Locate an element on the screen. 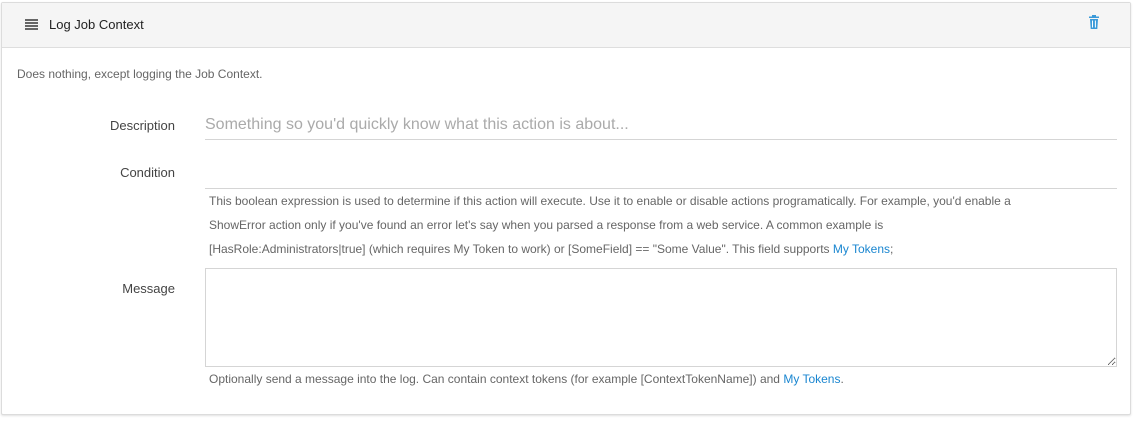 Image resolution: width=1137 pixels, height=423 pixels. condition-input is located at coordinates (661, 173).